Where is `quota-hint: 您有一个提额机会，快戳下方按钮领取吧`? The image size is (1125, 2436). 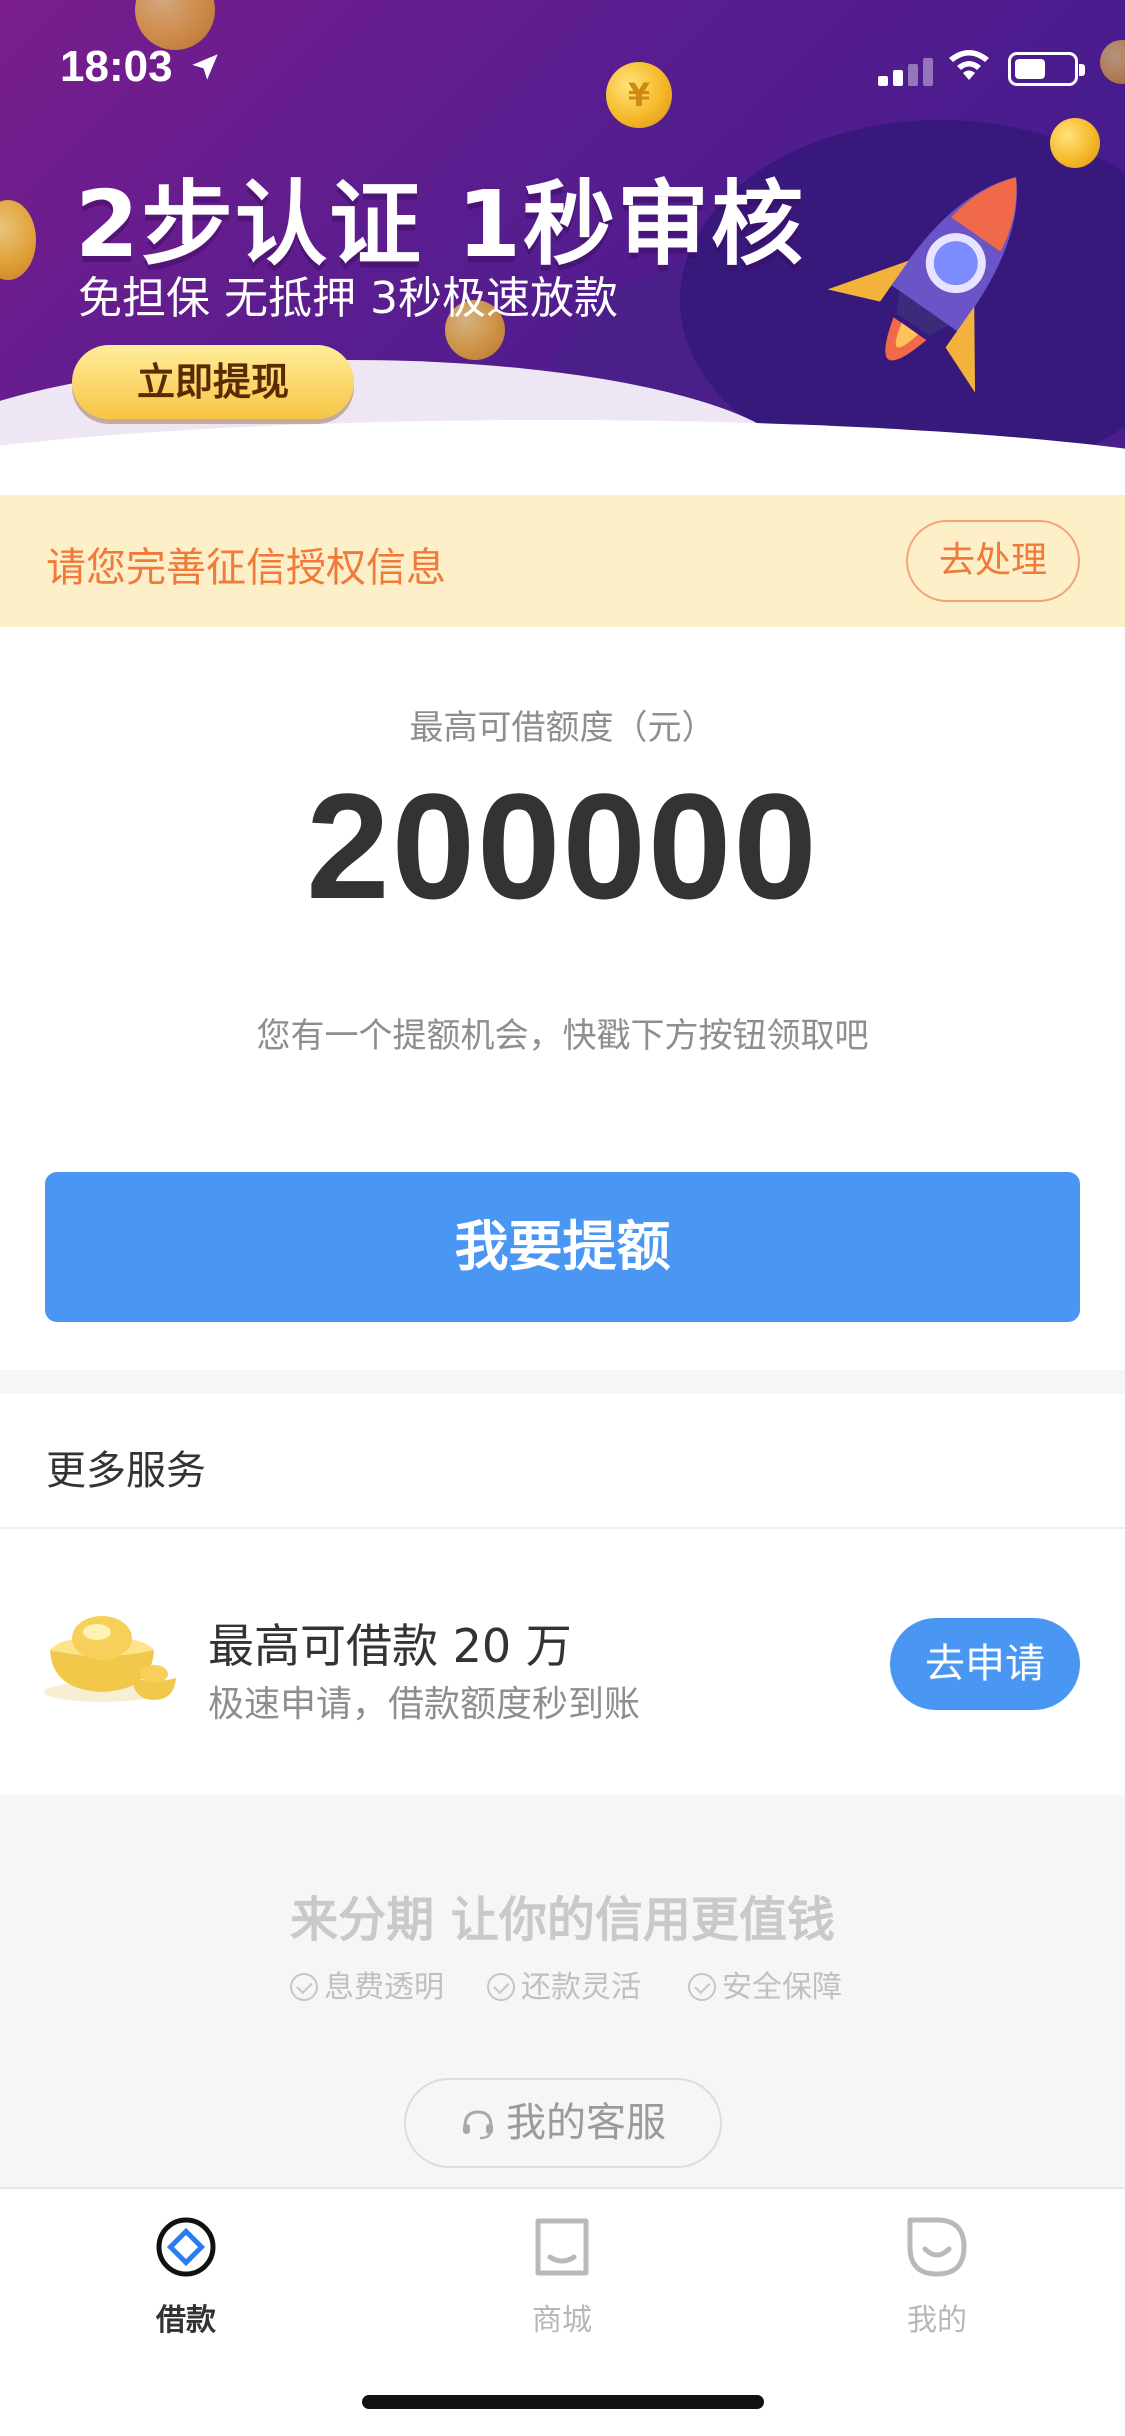
quota-hint: 您有一个提额机会，快戳下方按钮领取吧 is located at coordinates (562, 1036).